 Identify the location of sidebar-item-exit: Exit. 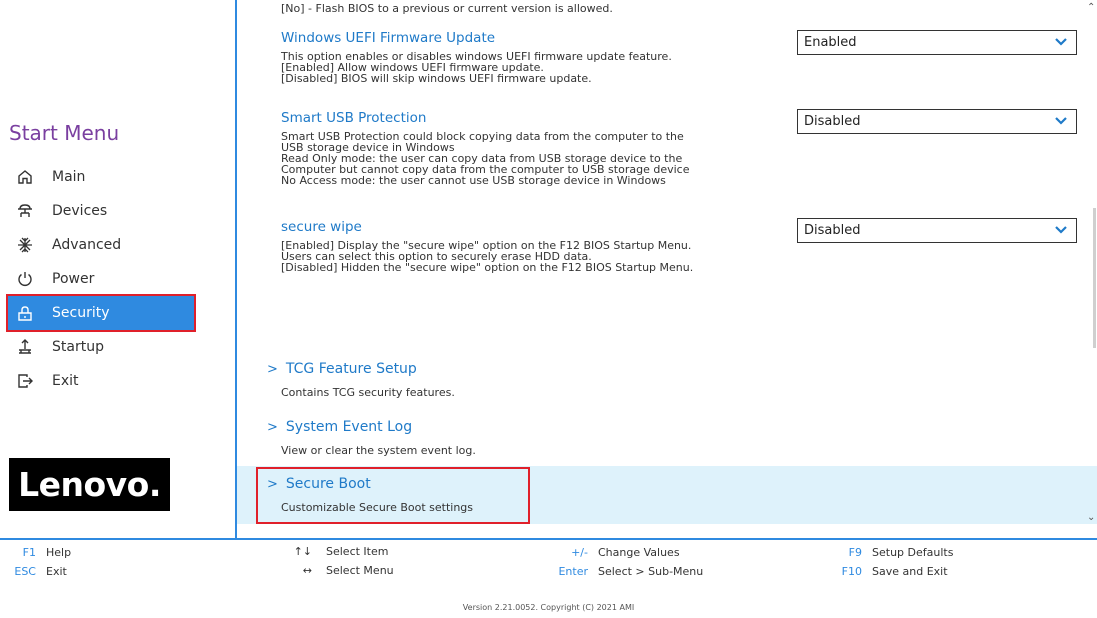
(101, 381).